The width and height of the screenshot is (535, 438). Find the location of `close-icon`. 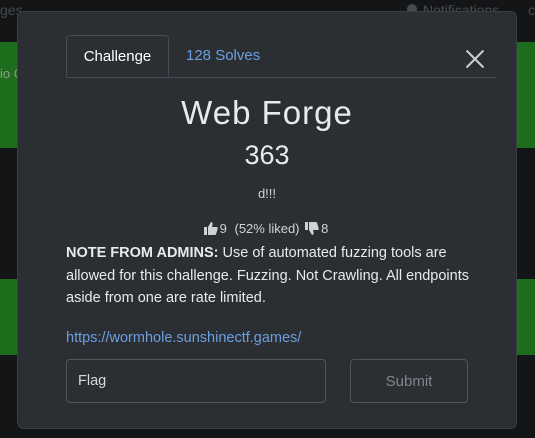

close-icon is located at coordinates (475, 59).